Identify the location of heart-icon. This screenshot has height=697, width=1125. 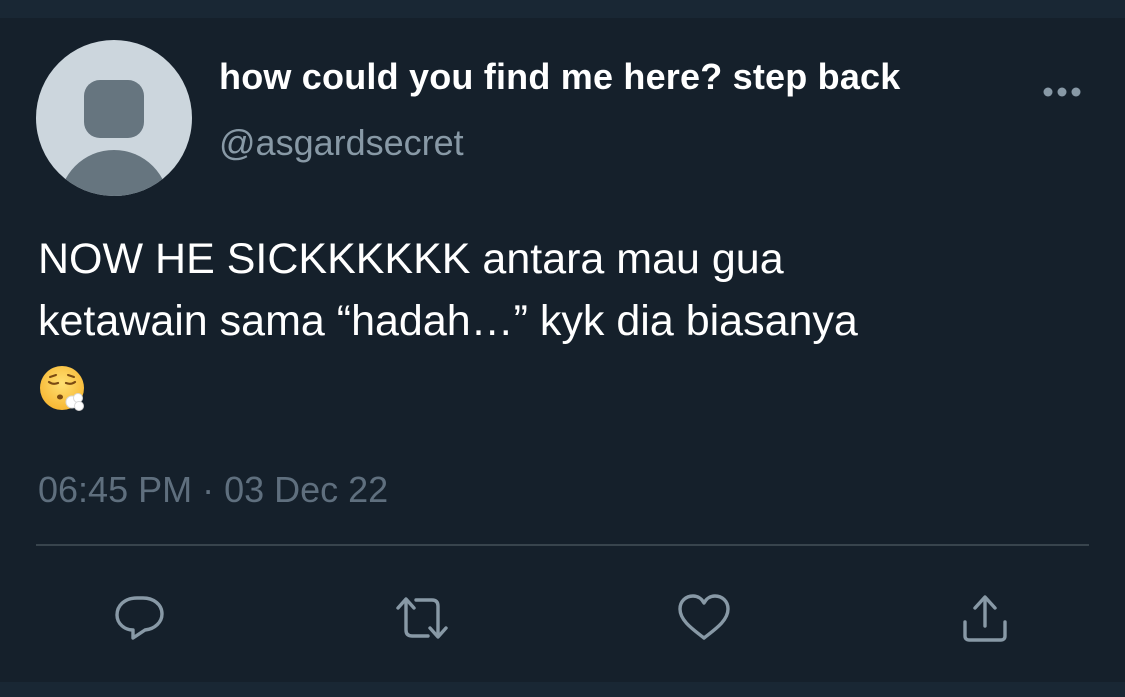
(704, 618).